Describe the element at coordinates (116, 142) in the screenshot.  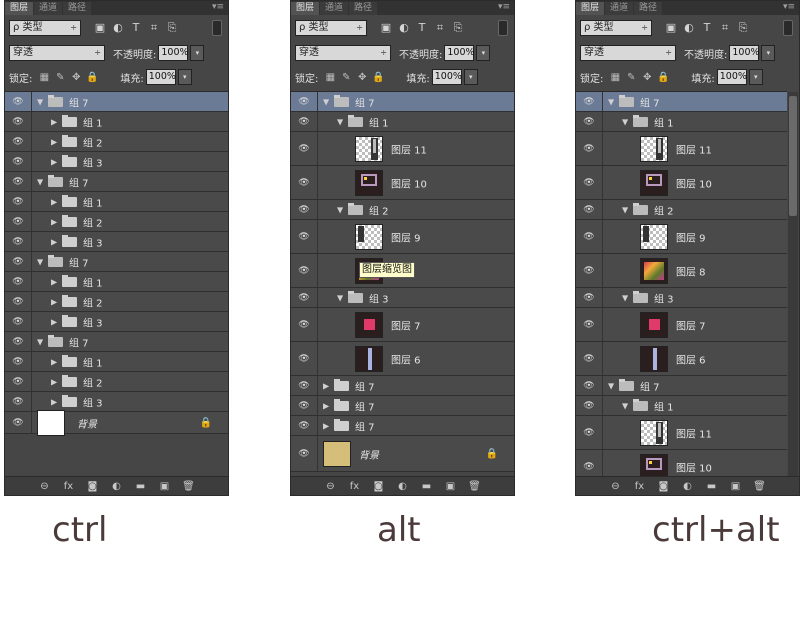
I see `layer-group-row: 👁 ▶ 组 2` at that location.